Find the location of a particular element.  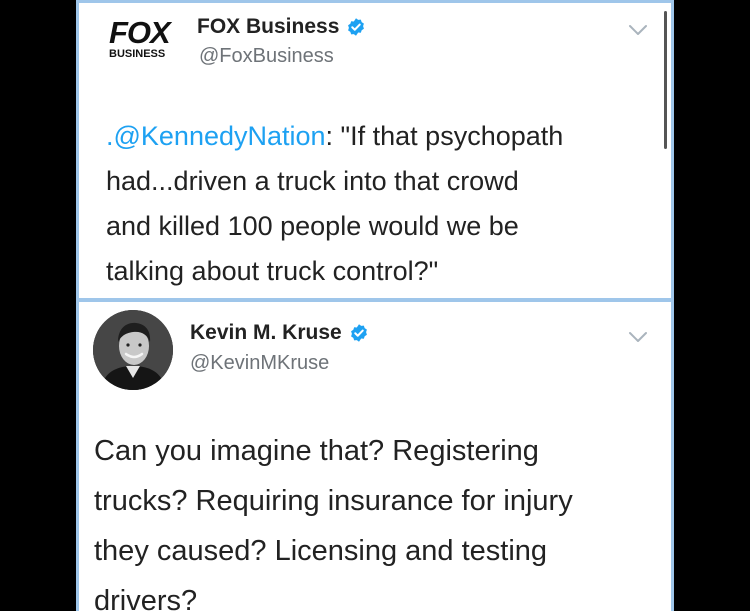

scrollbar is located at coordinates (665, 80).